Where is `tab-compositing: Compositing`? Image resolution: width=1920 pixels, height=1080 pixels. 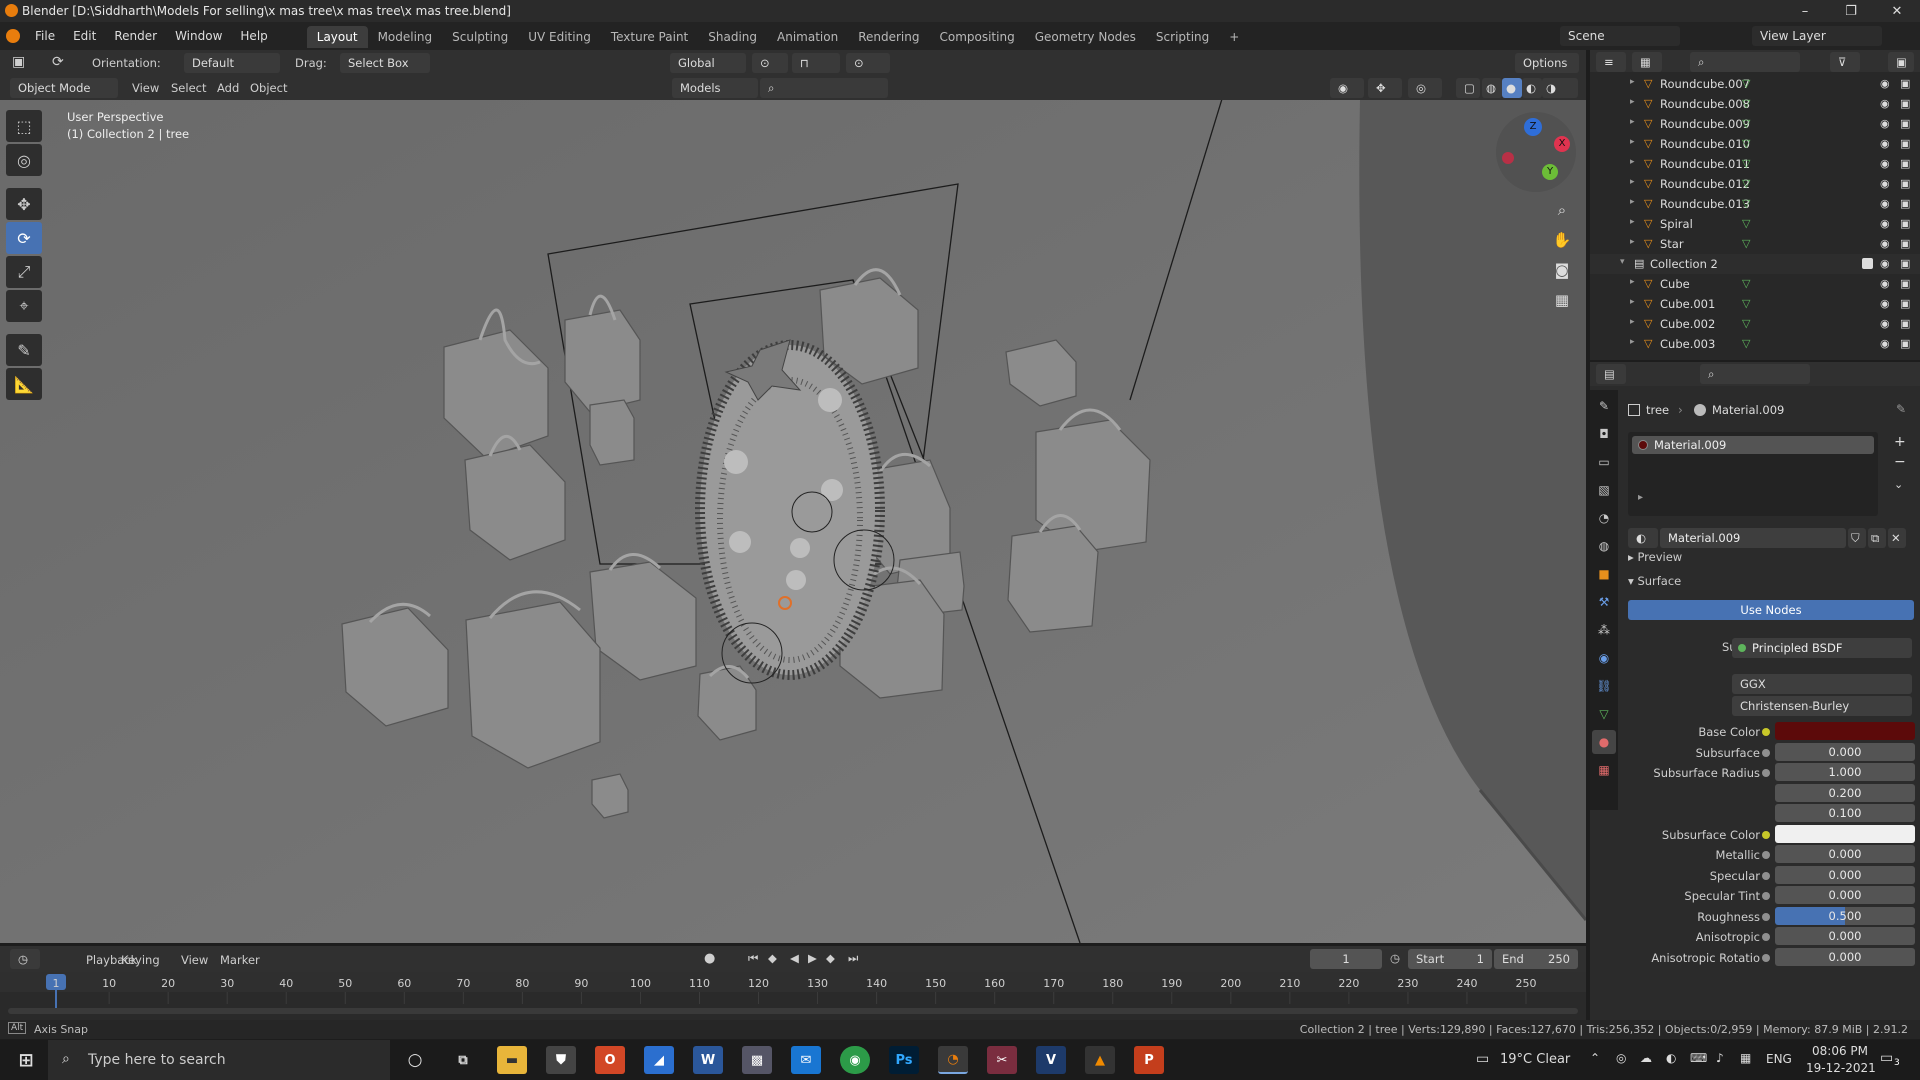 tab-compositing: Compositing is located at coordinates (976, 37).